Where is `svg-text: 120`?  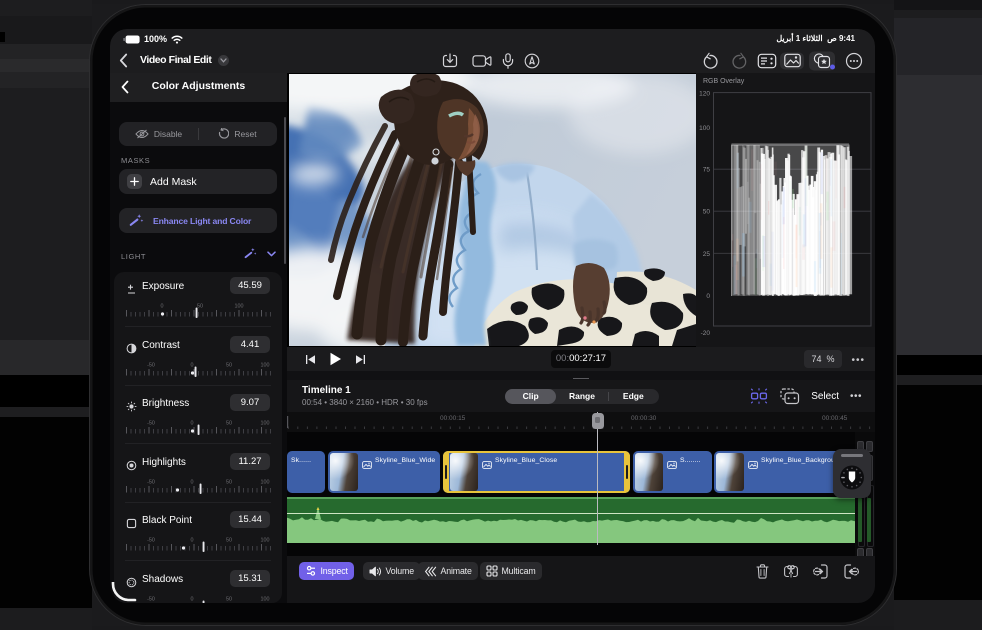 svg-text: 120 is located at coordinates (704, 94).